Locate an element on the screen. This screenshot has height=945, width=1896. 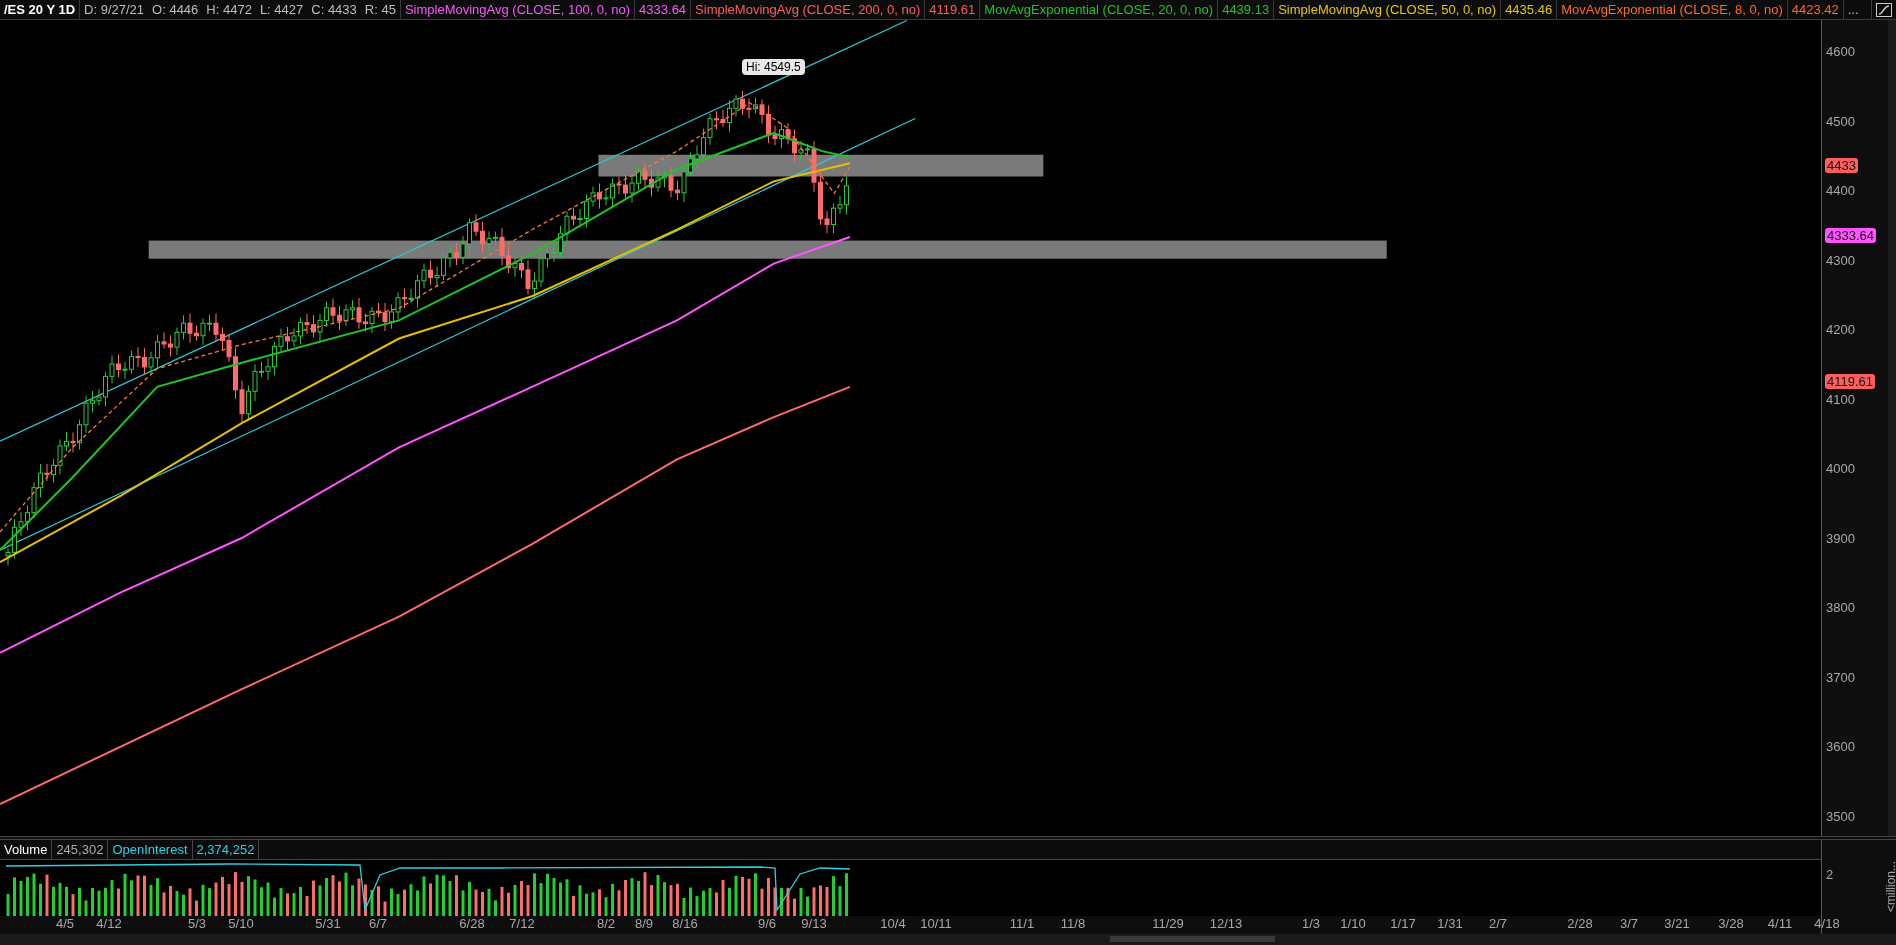
date-tick-label: 8/9 is located at coordinates (644, 924).